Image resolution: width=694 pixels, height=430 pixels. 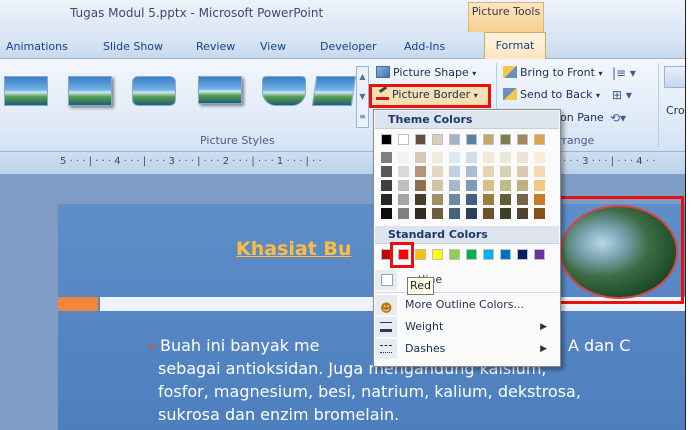 What do you see at coordinates (551, 94) in the screenshot?
I see `send-to-back-button: Send to Back ▾` at bounding box center [551, 94].